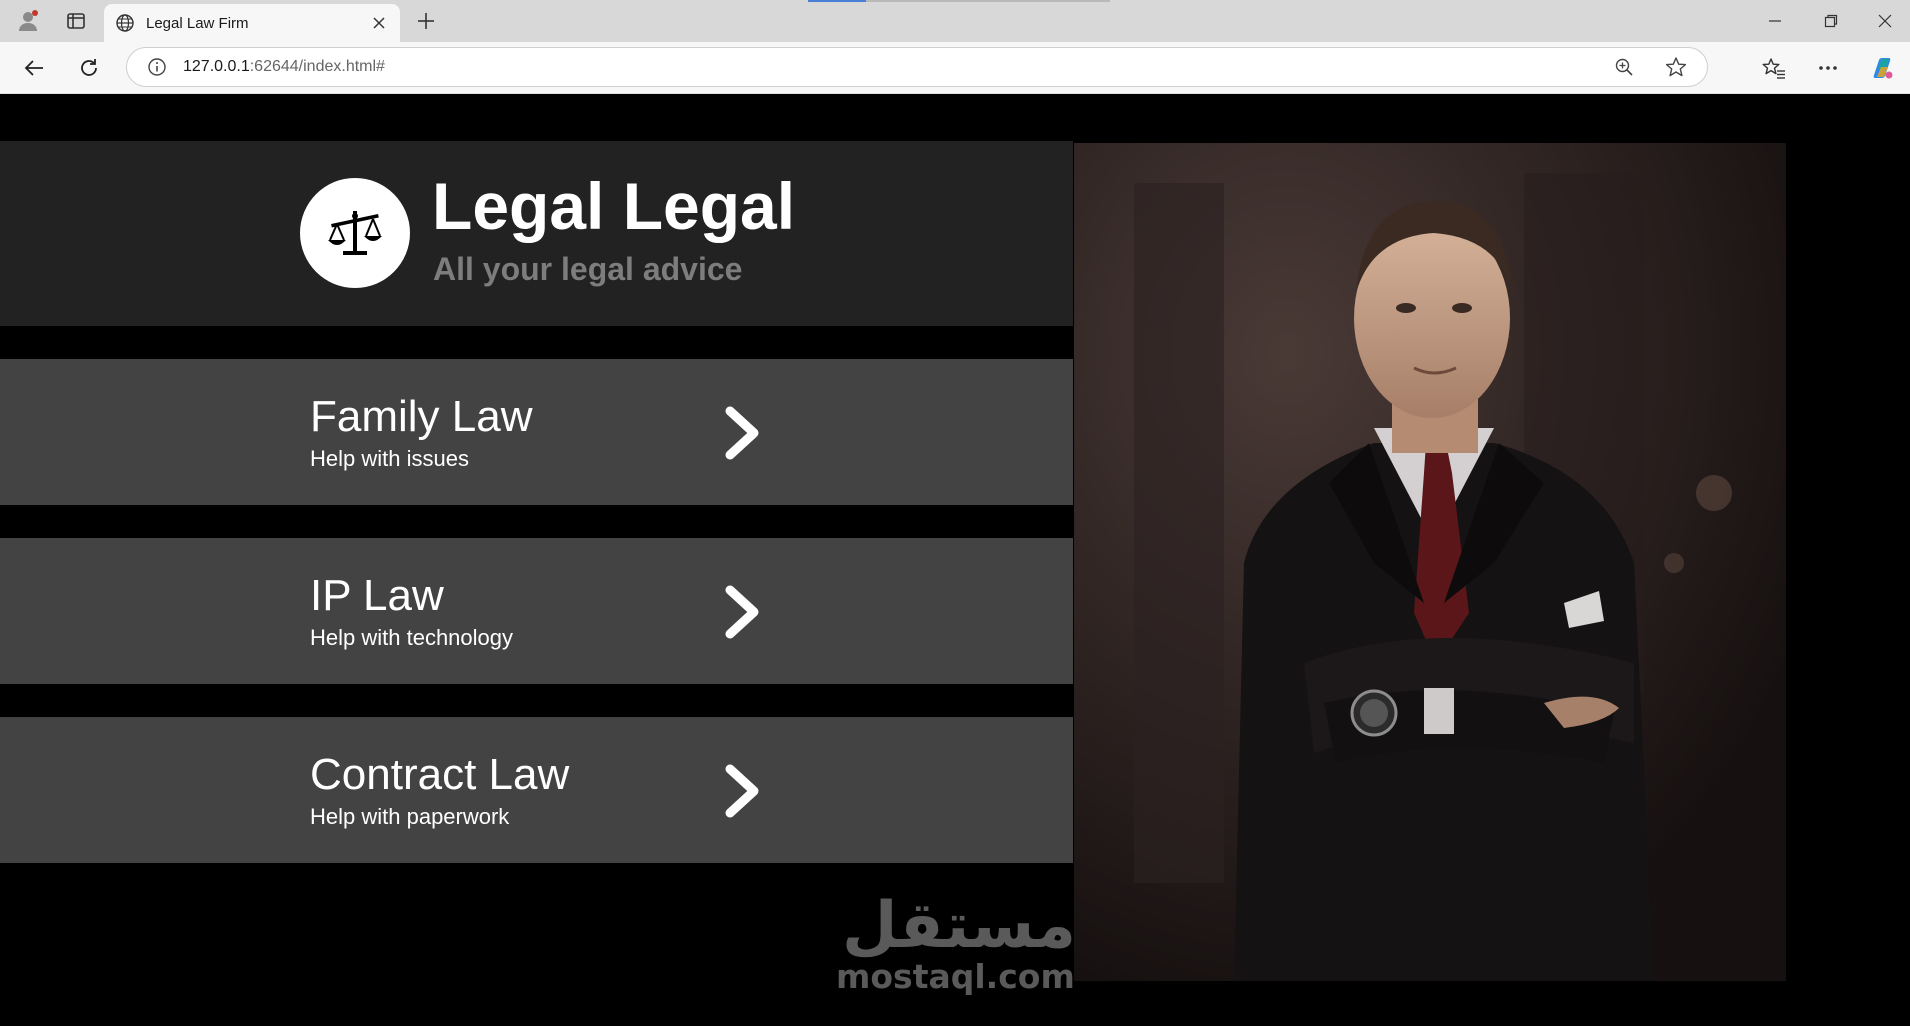 The image size is (1910, 1026). I want to click on service-subtitle: Help with technology, so click(412, 637).